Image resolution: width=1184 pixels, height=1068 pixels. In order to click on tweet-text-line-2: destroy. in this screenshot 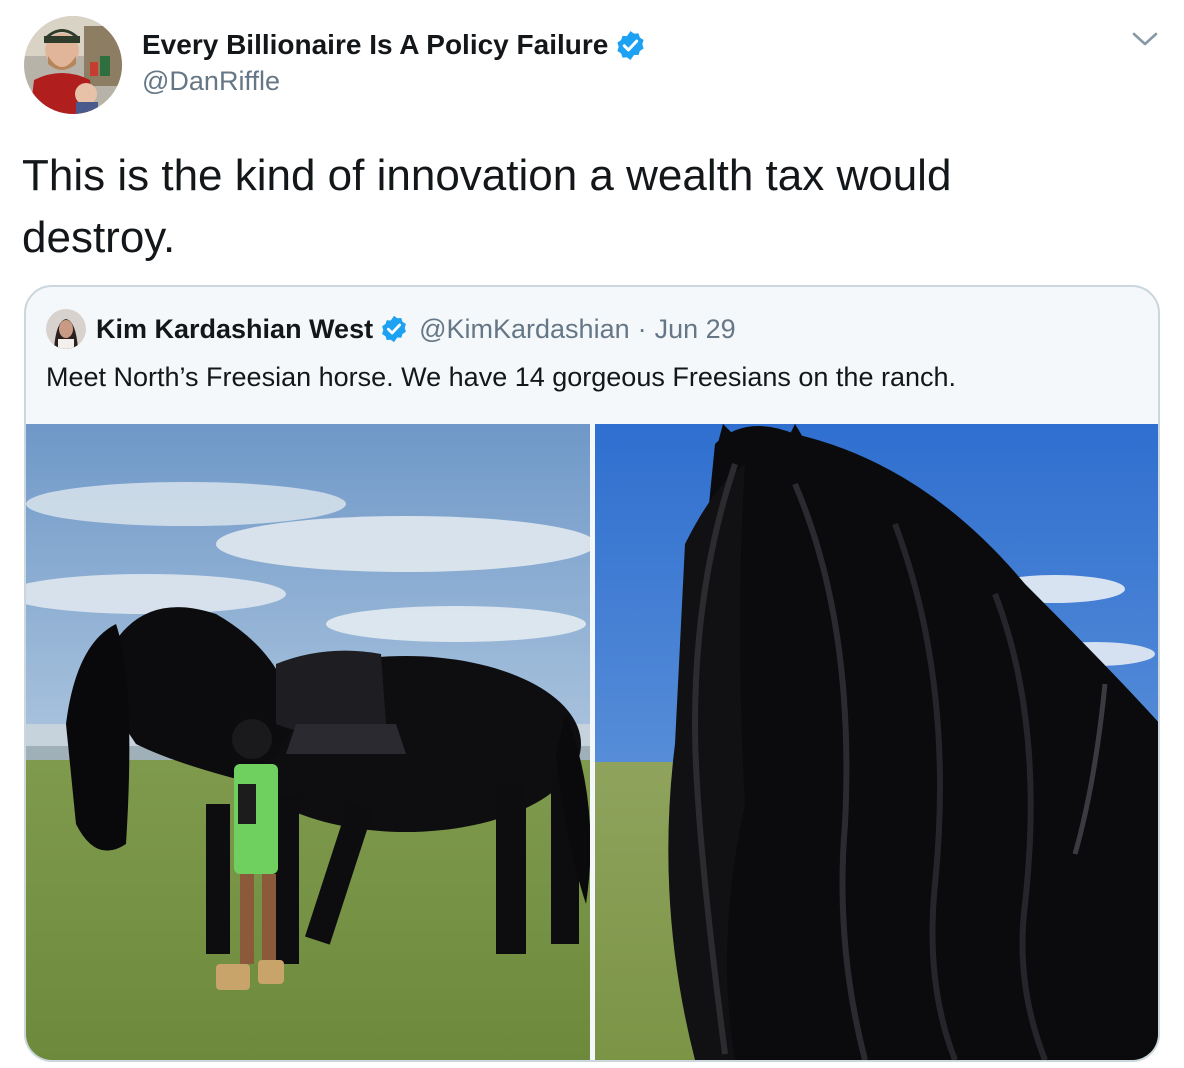, I will do `click(99, 237)`.